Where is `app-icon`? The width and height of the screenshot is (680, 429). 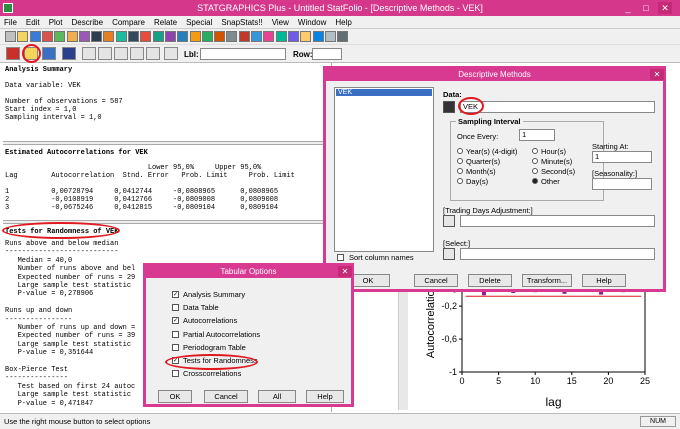
app-icon is located at coordinates (8, 8).